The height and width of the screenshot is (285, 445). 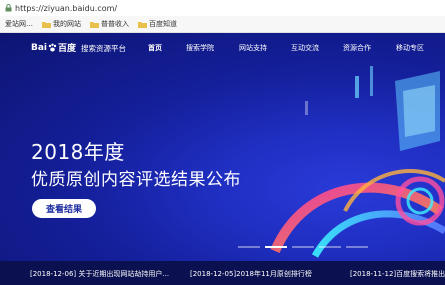 What do you see at coordinates (78, 152) in the screenshot?
I see `hero-title-year: 2018年度` at bounding box center [78, 152].